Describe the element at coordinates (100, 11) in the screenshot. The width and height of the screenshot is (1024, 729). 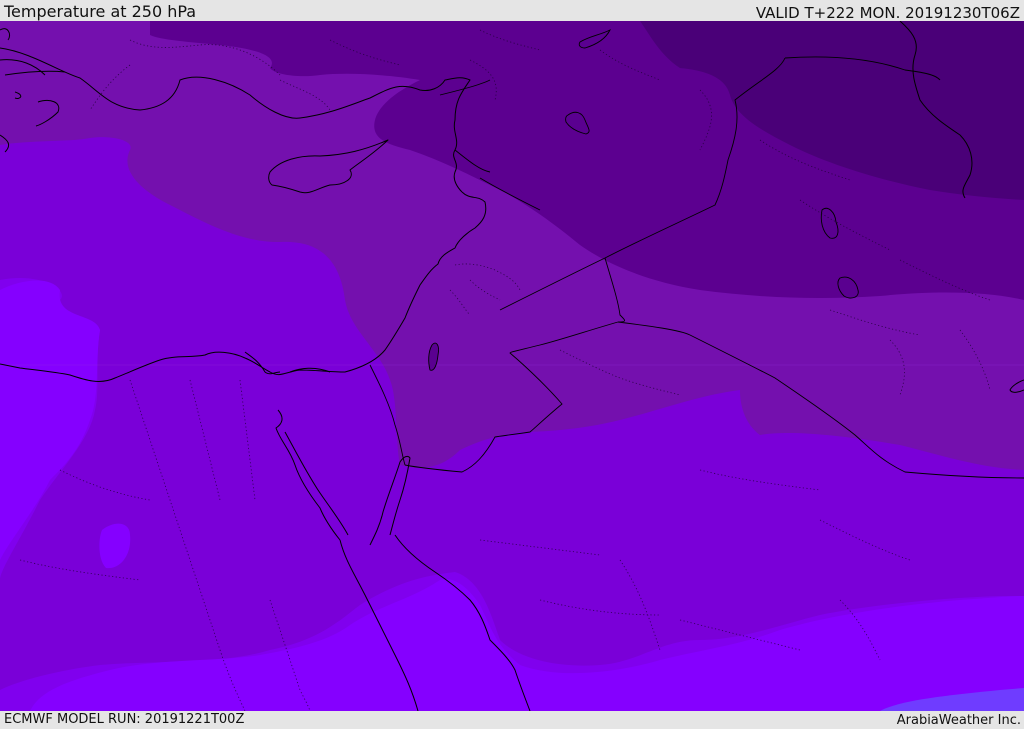
I see `map-title: Temperature at 250 hPa` at that location.